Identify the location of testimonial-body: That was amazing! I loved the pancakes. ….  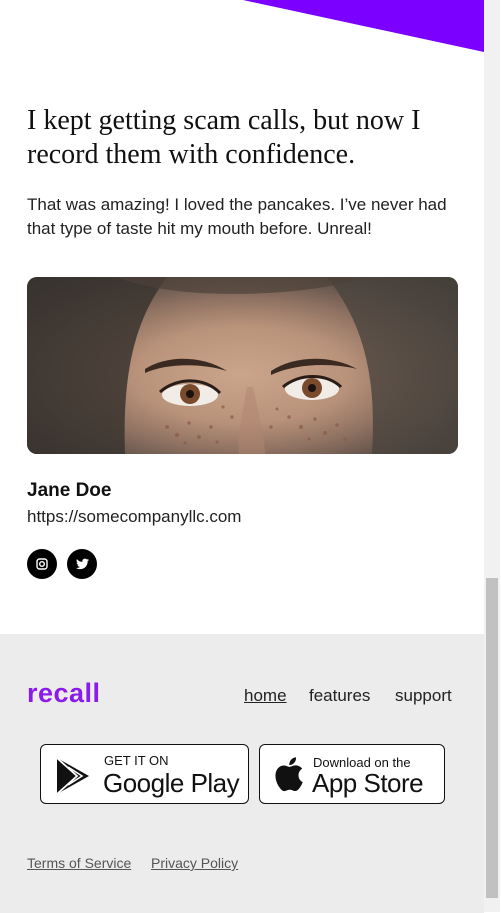
(237, 216).